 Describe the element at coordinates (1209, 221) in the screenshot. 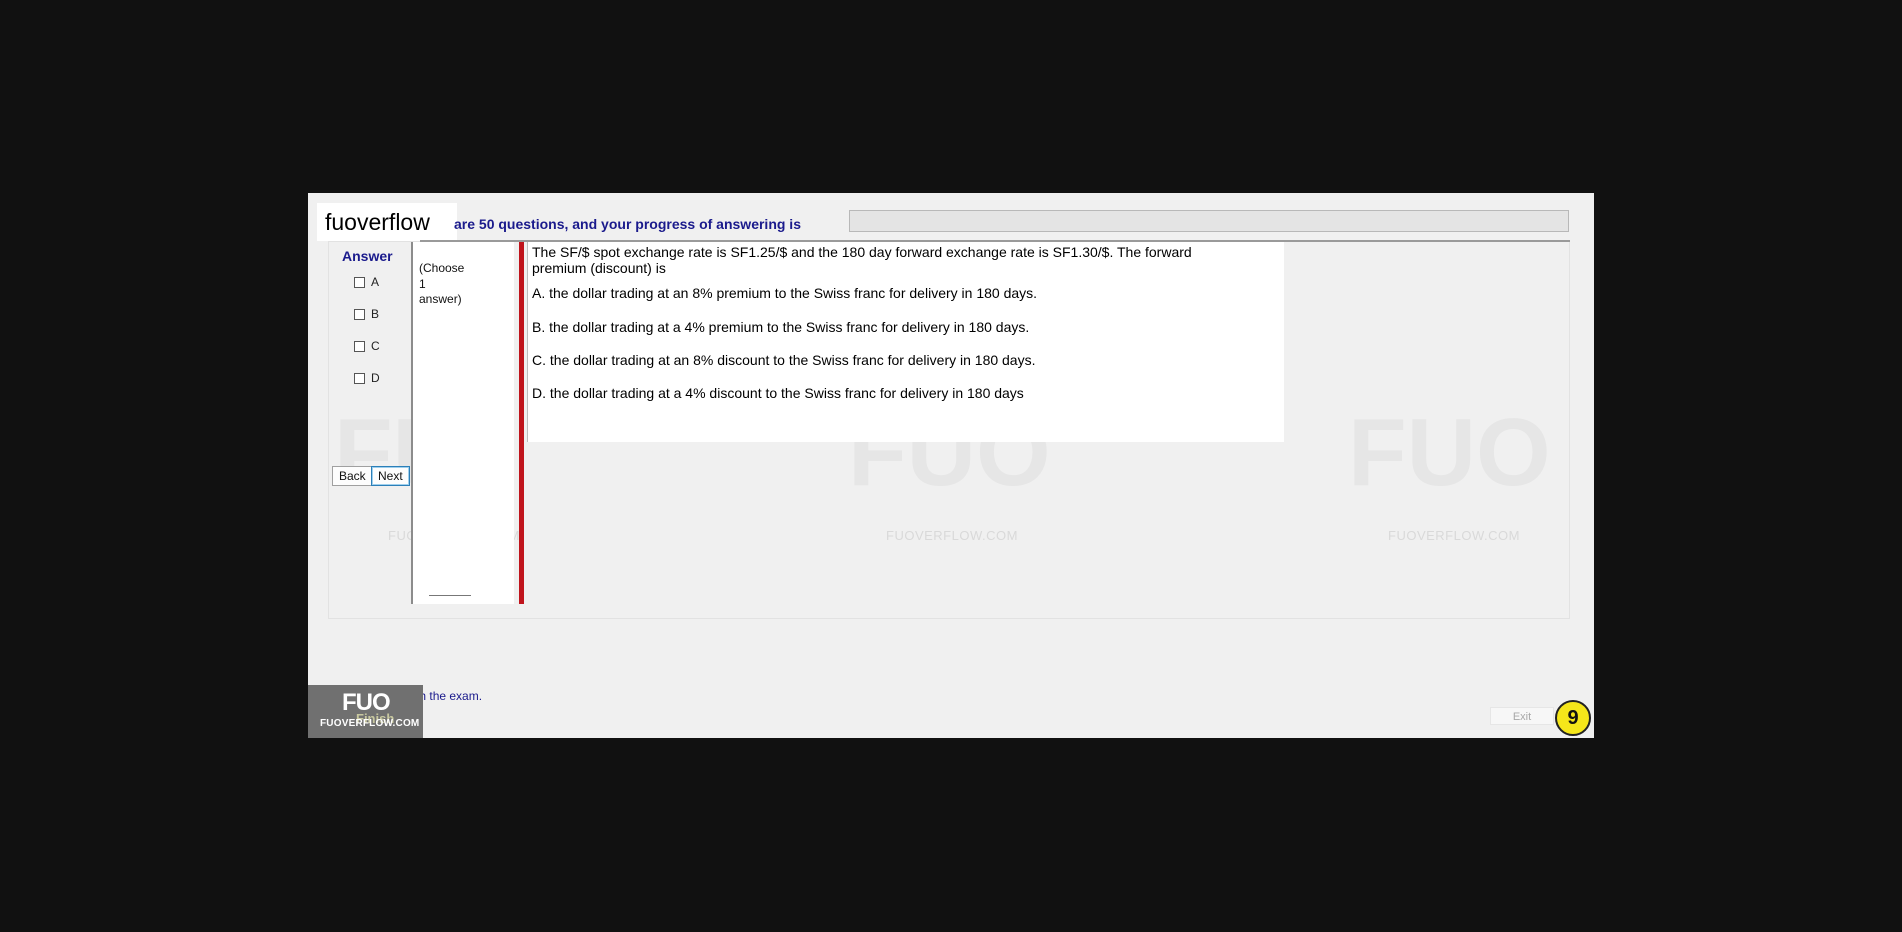

I see `progress-bar` at that location.